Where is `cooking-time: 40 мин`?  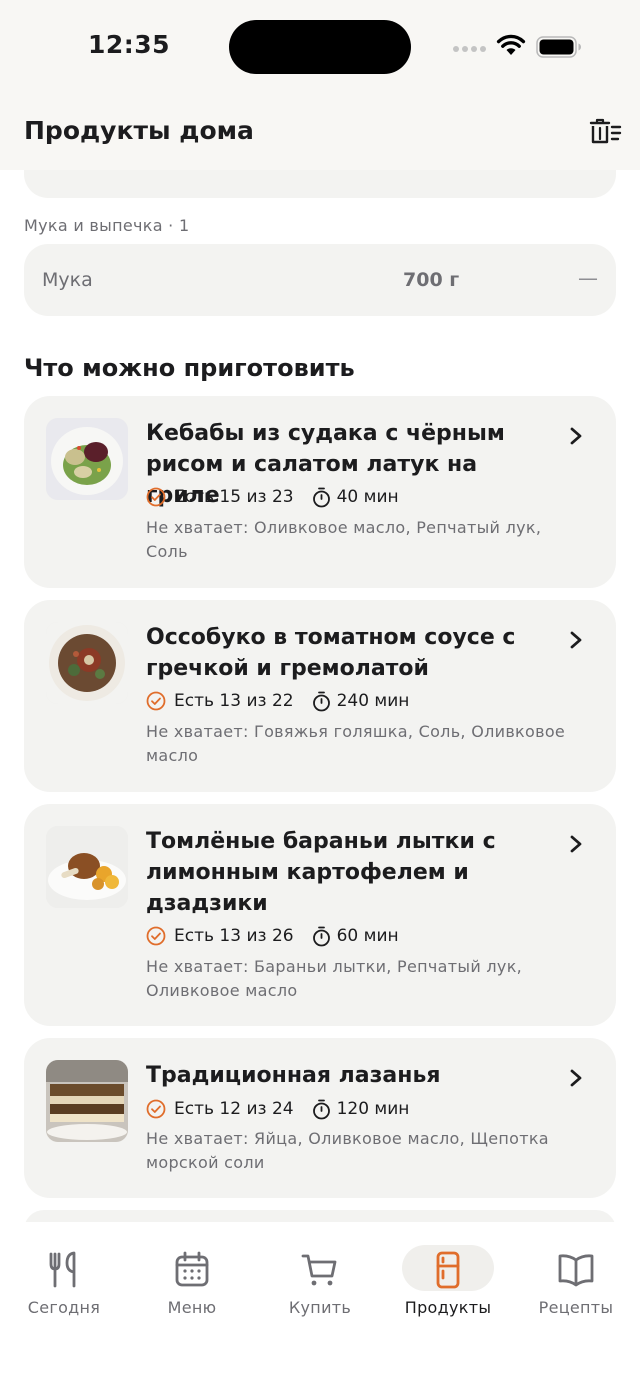 cooking-time: 40 мин is located at coordinates (367, 497).